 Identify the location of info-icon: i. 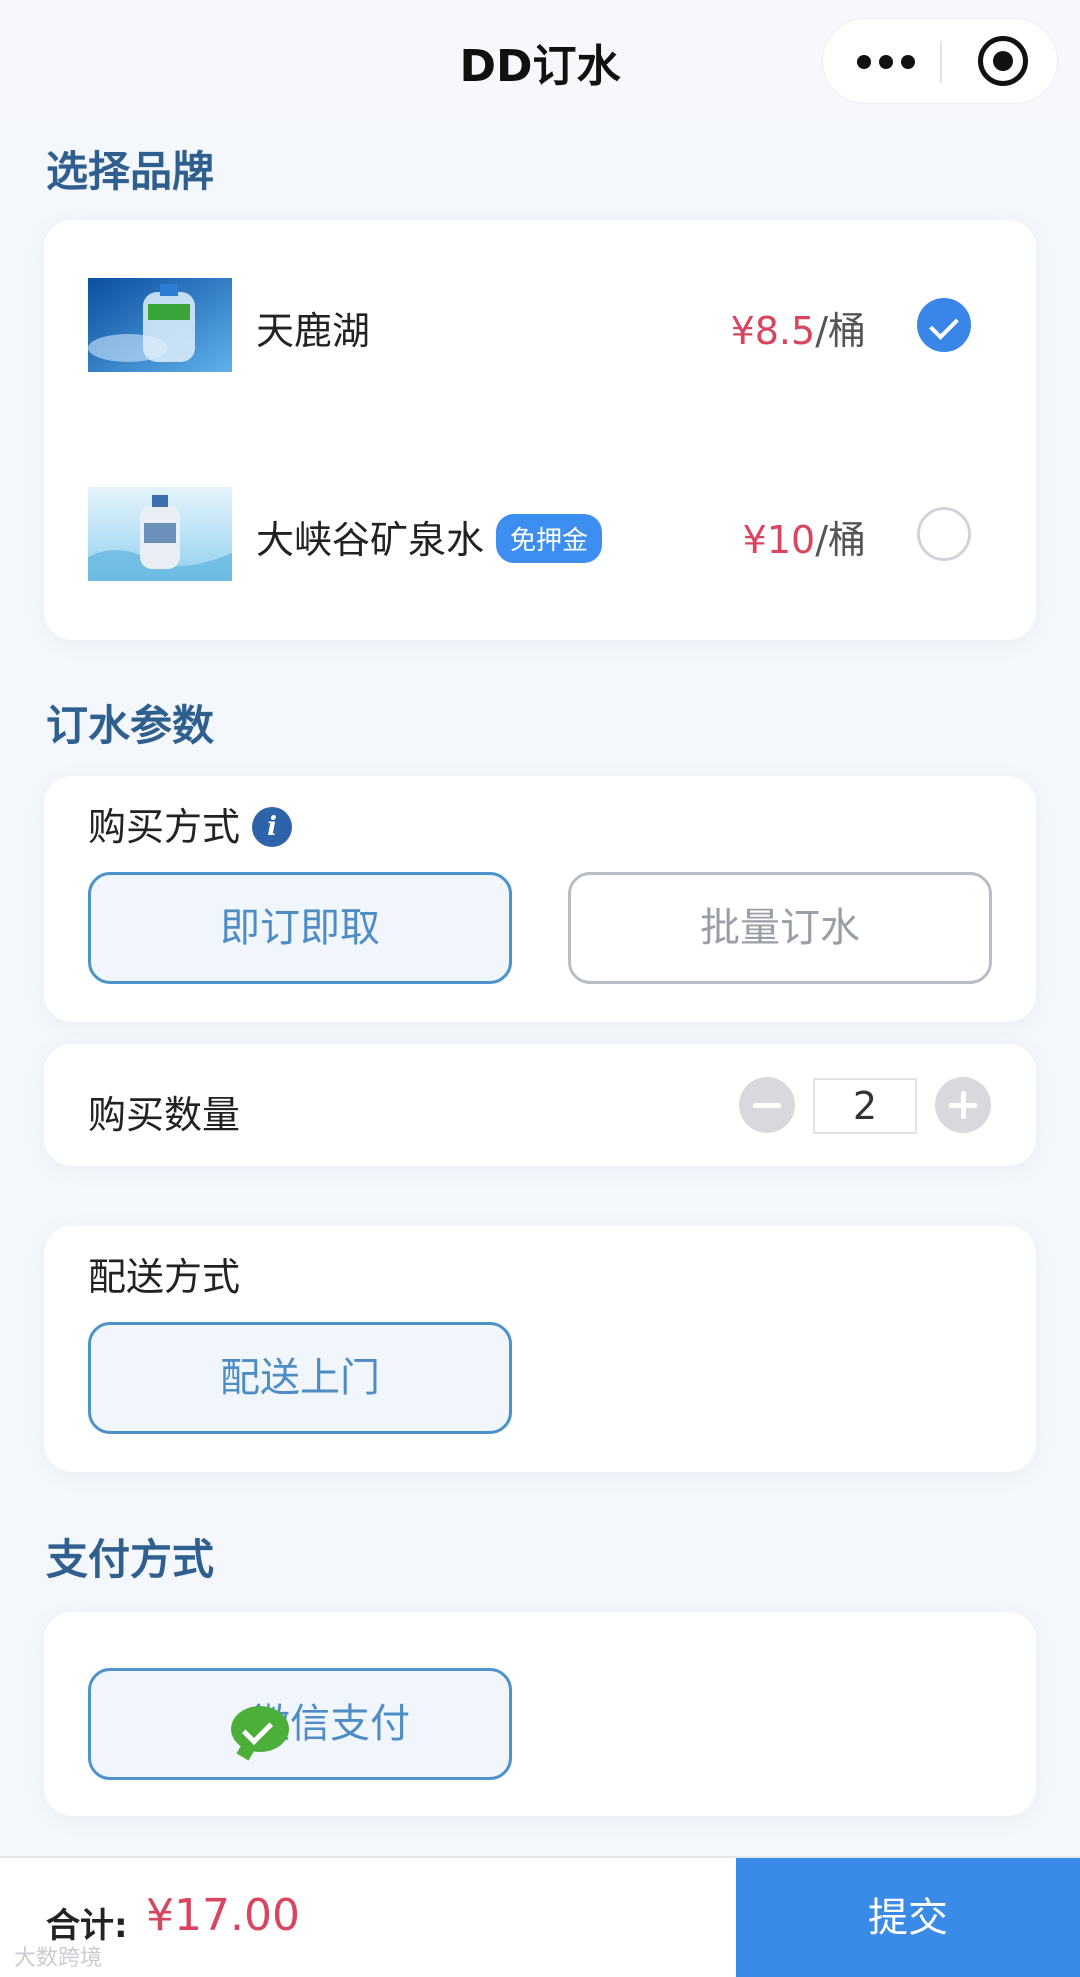
(272, 826).